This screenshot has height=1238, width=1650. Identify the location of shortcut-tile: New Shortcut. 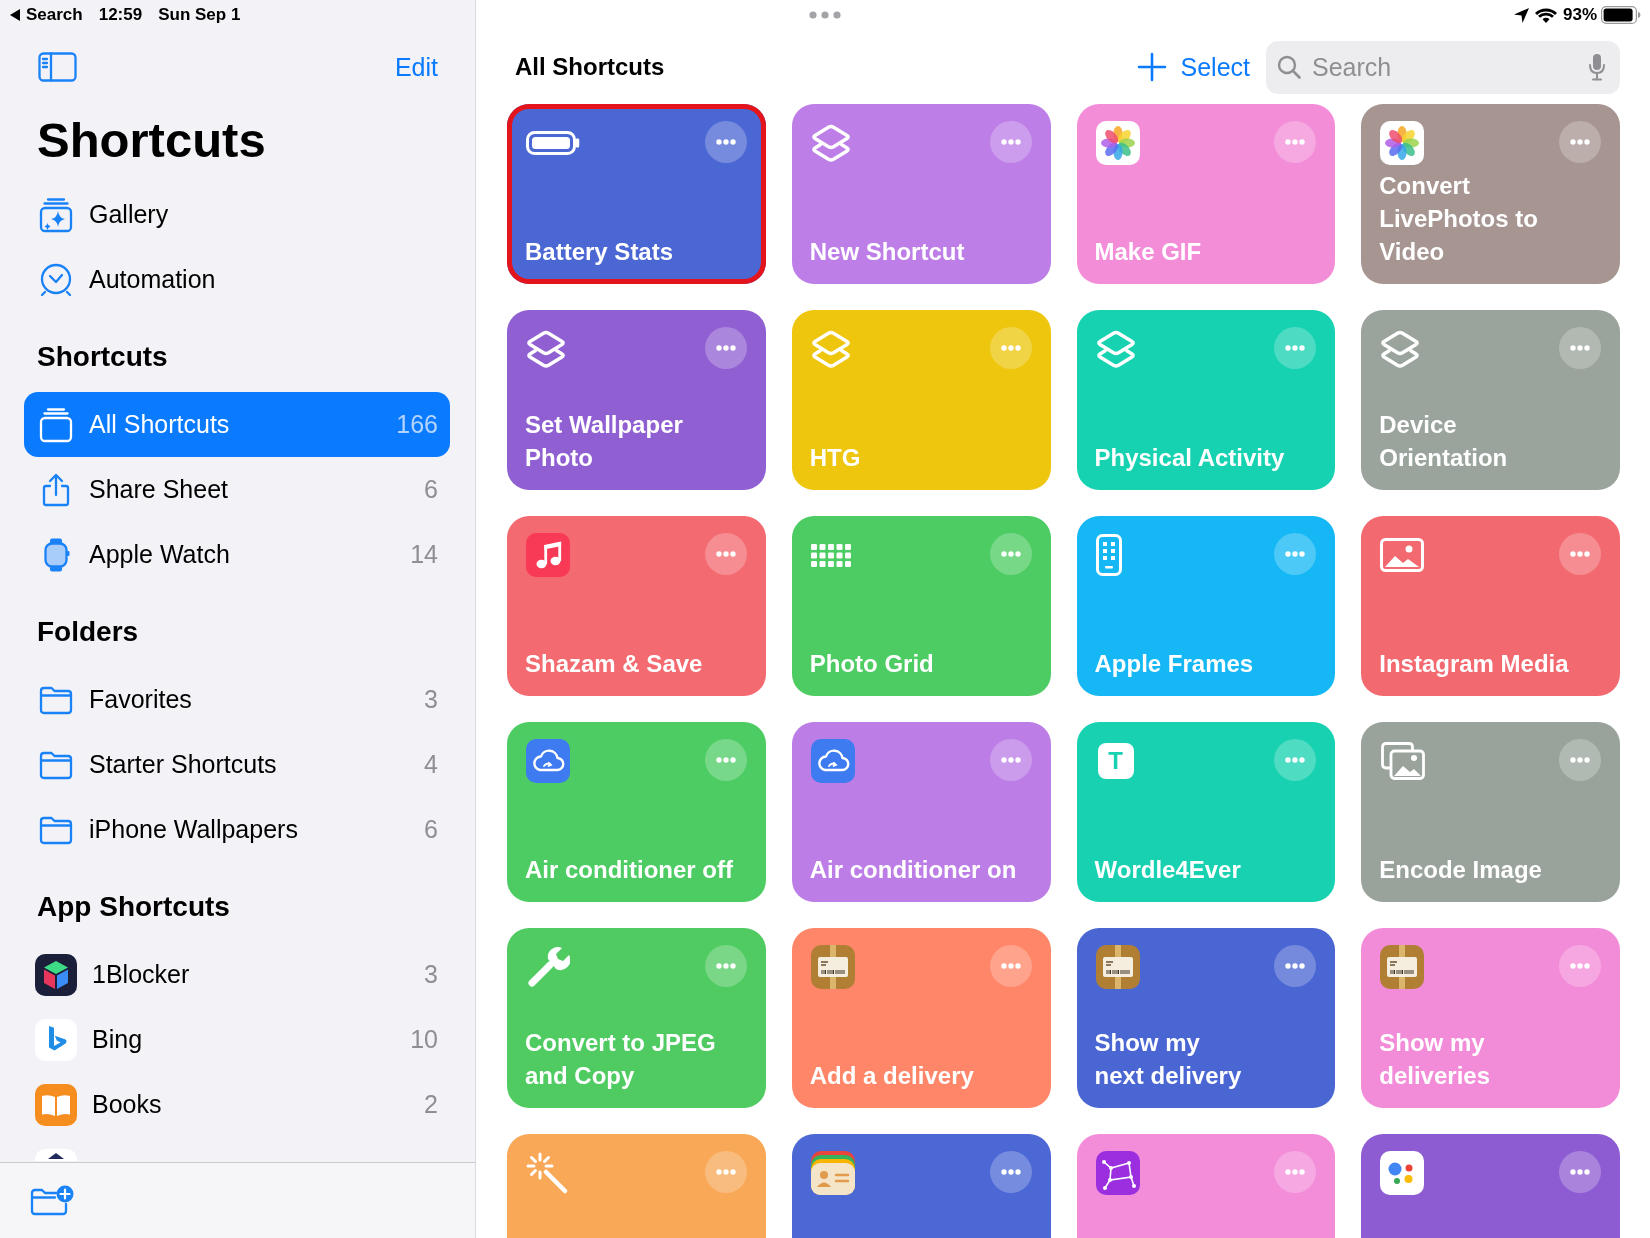
(921, 194).